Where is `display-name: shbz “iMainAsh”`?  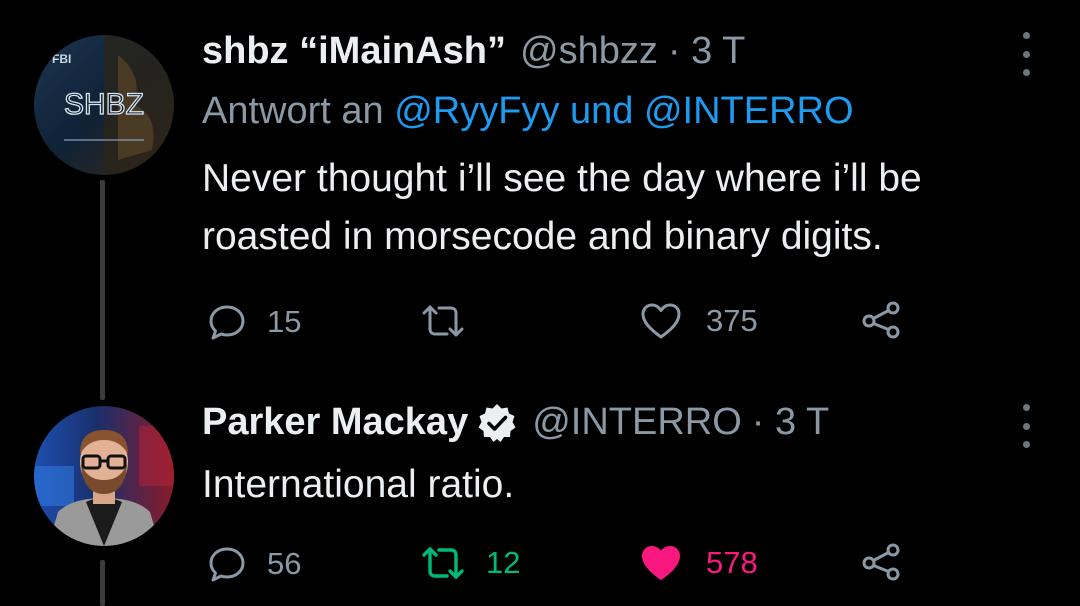
display-name: shbz “iMainAsh” is located at coordinates (354, 51).